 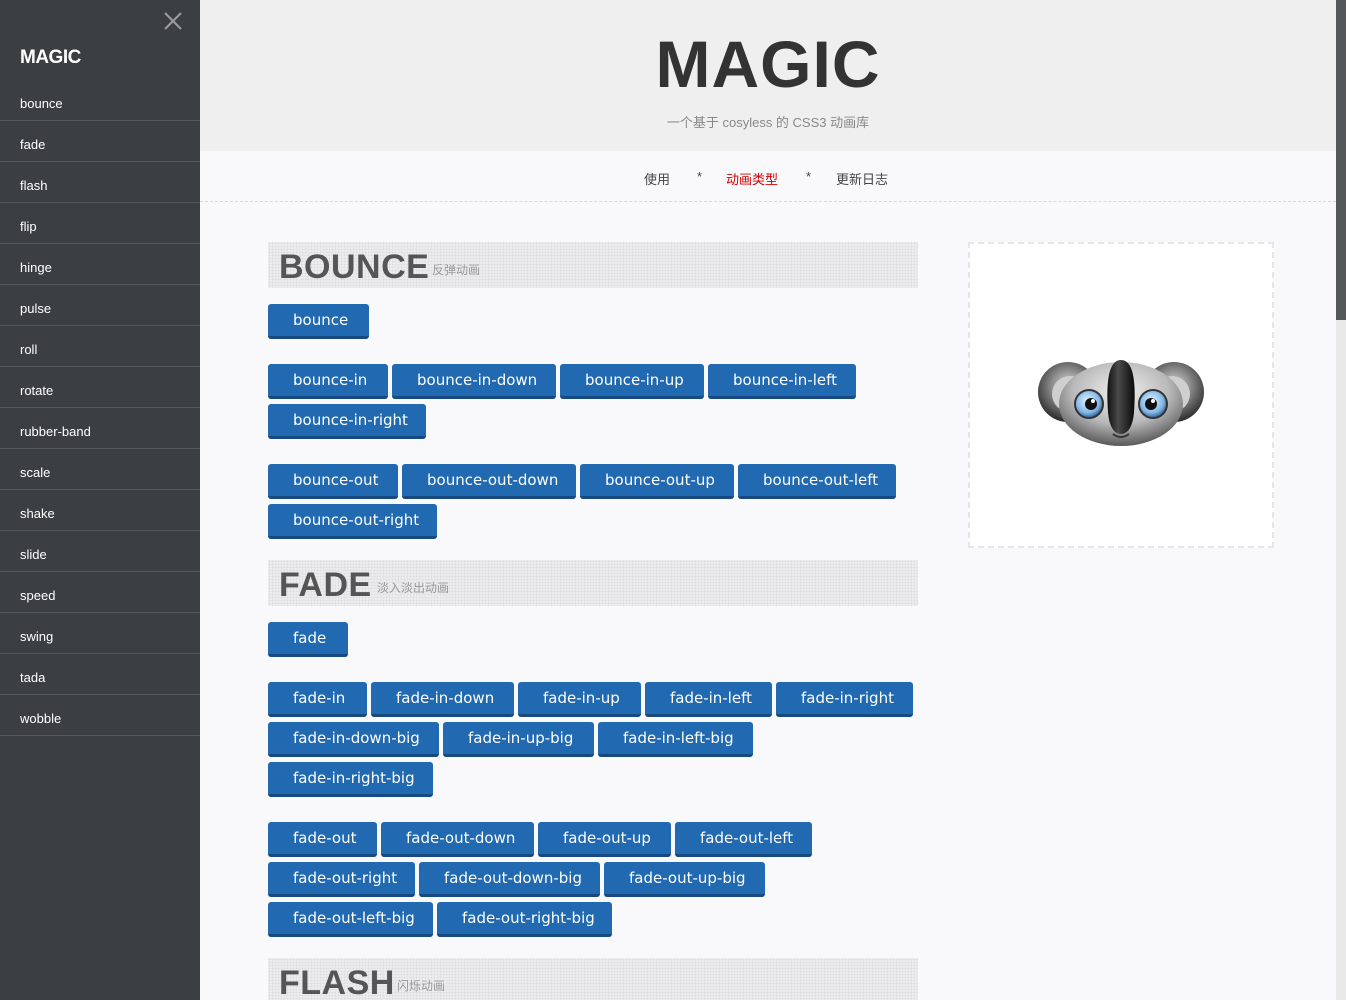 What do you see at coordinates (100, 715) in the screenshot?
I see `sidebar-item-wobble: wobble` at bounding box center [100, 715].